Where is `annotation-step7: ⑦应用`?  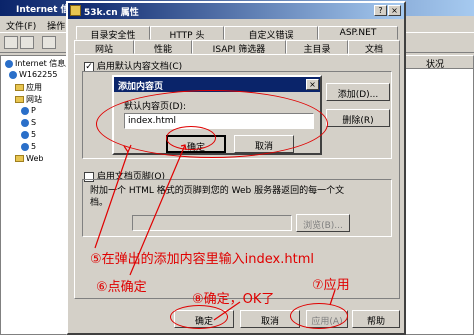
annotation-step7: ⑦应用 is located at coordinates (331, 285).